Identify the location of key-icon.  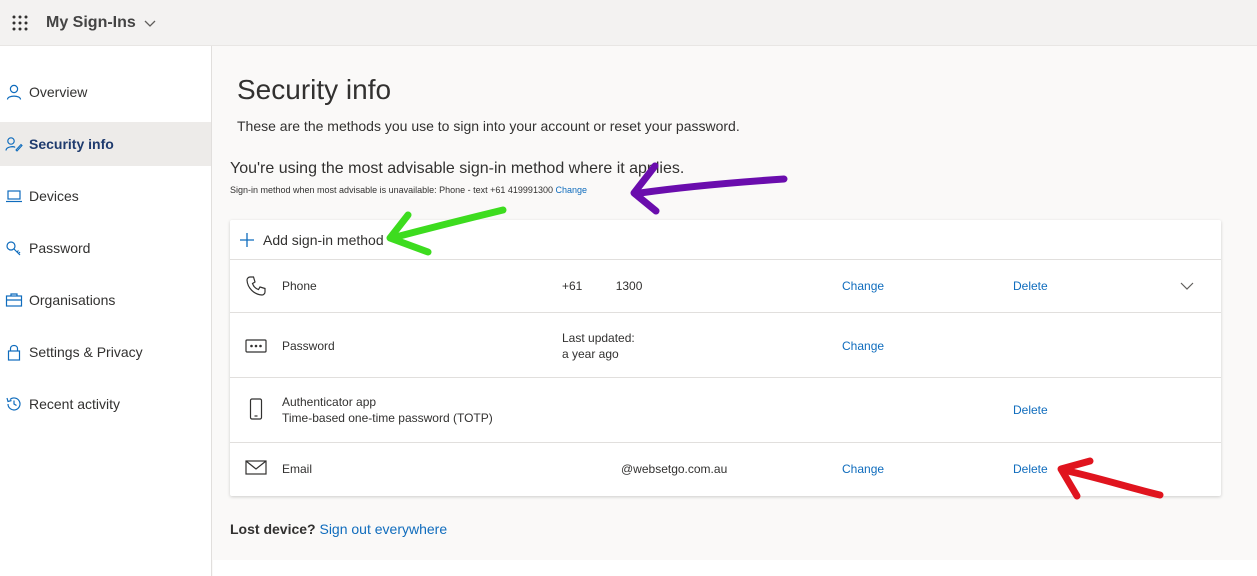
(14, 248).